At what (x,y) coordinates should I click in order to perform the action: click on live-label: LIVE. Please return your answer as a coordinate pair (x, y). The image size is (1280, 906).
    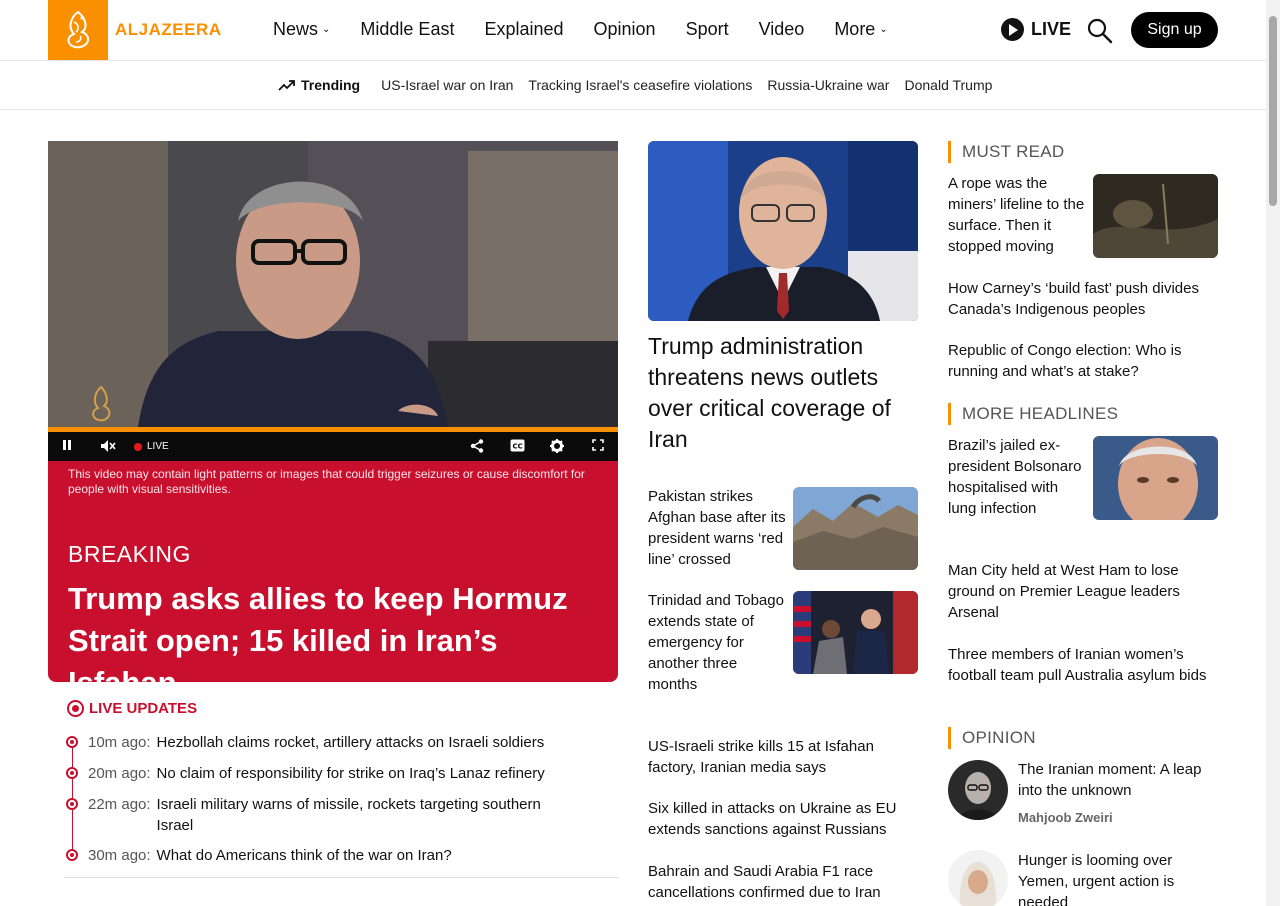
    Looking at the image, I should click on (1051, 29).